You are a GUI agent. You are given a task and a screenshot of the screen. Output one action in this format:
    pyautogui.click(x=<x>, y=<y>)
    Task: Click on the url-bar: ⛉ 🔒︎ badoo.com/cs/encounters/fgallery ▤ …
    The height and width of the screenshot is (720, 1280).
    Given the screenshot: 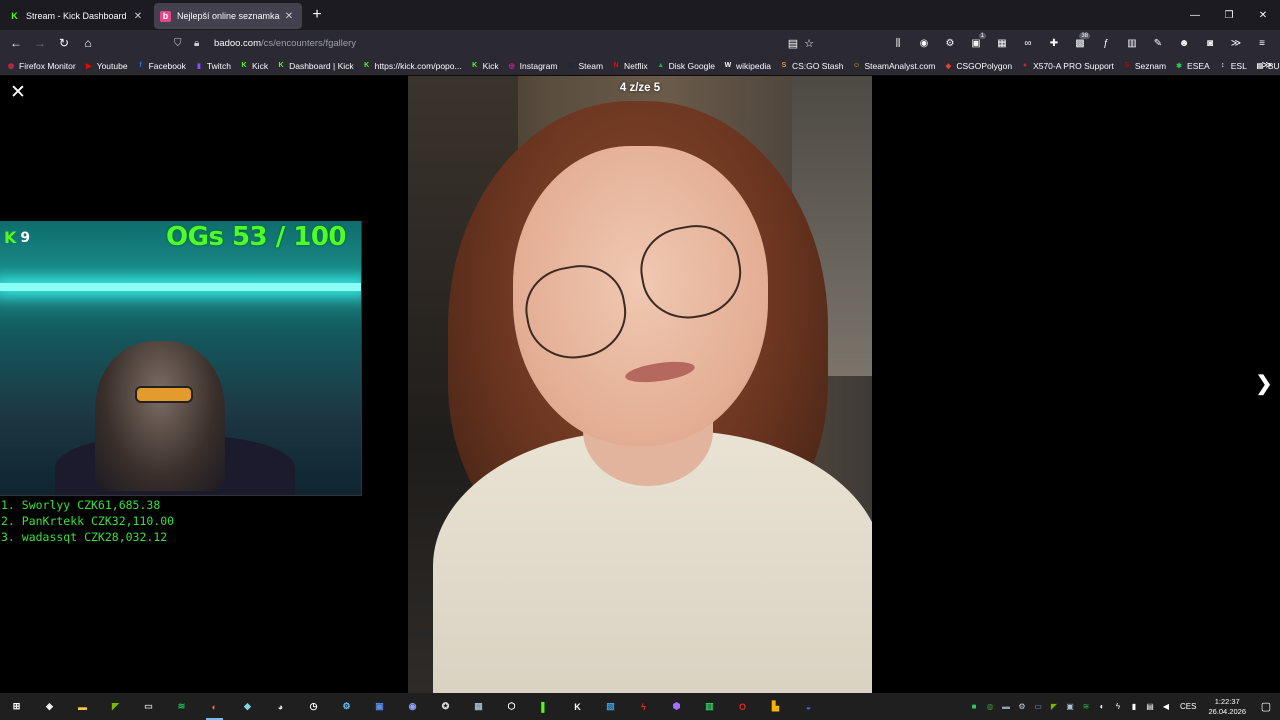 What is the action you would take?
    pyautogui.click(x=494, y=43)
    